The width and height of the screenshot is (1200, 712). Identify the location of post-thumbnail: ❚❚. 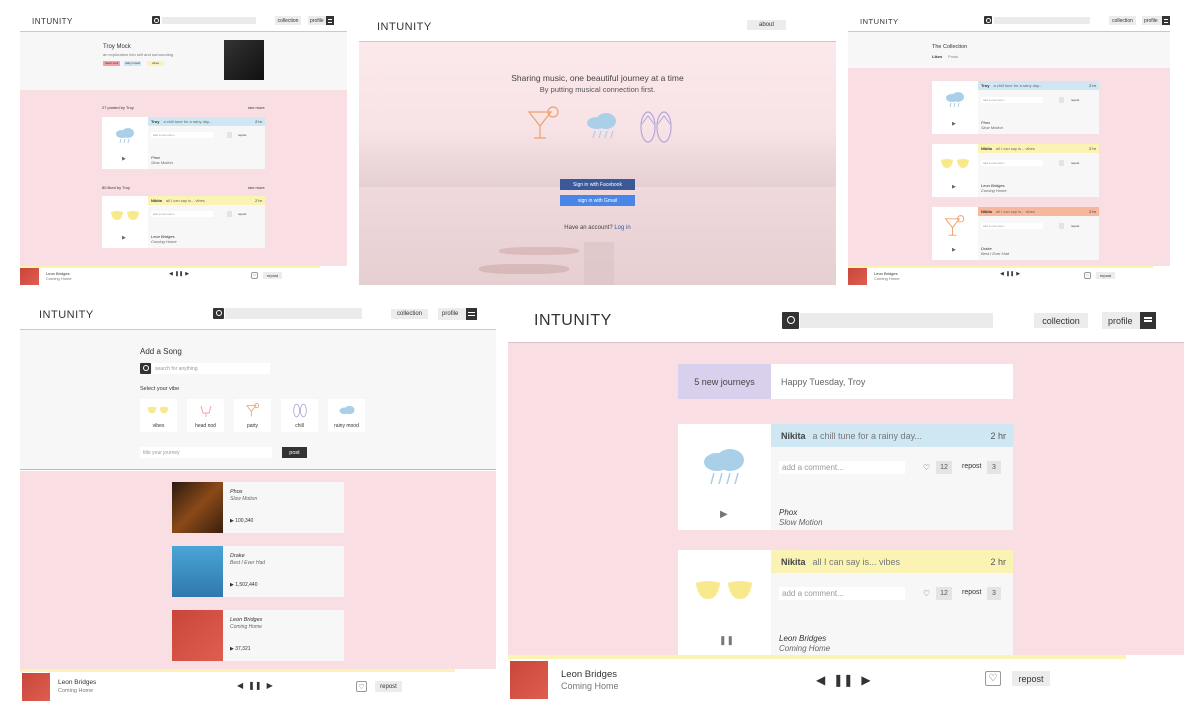
(724, 603).